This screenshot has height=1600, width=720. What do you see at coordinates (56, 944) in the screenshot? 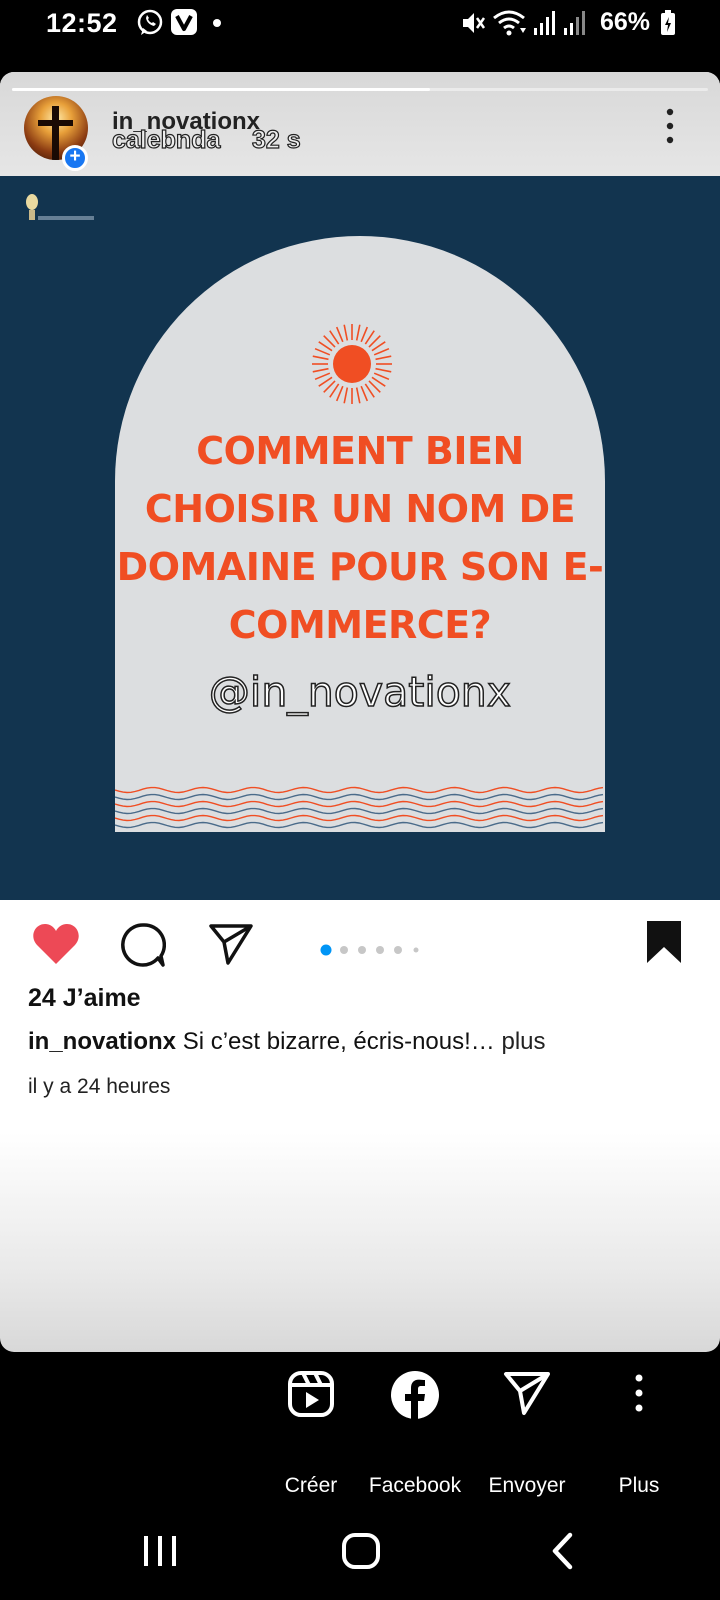
I see `like-heart-icon` at bounding box center [56, 944].